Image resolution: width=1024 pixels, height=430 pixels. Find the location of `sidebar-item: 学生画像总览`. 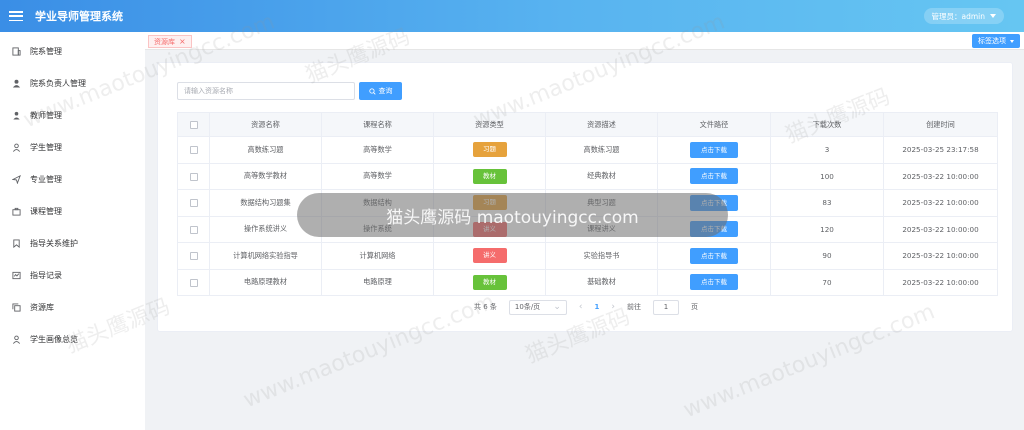

sidebar-item: 学生画像总览 is located at coordinates (72, 339).